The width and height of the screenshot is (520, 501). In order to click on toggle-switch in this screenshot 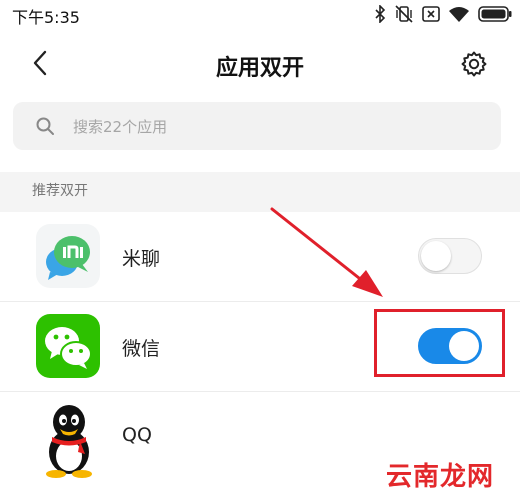, I will do `click(450, 256)`.